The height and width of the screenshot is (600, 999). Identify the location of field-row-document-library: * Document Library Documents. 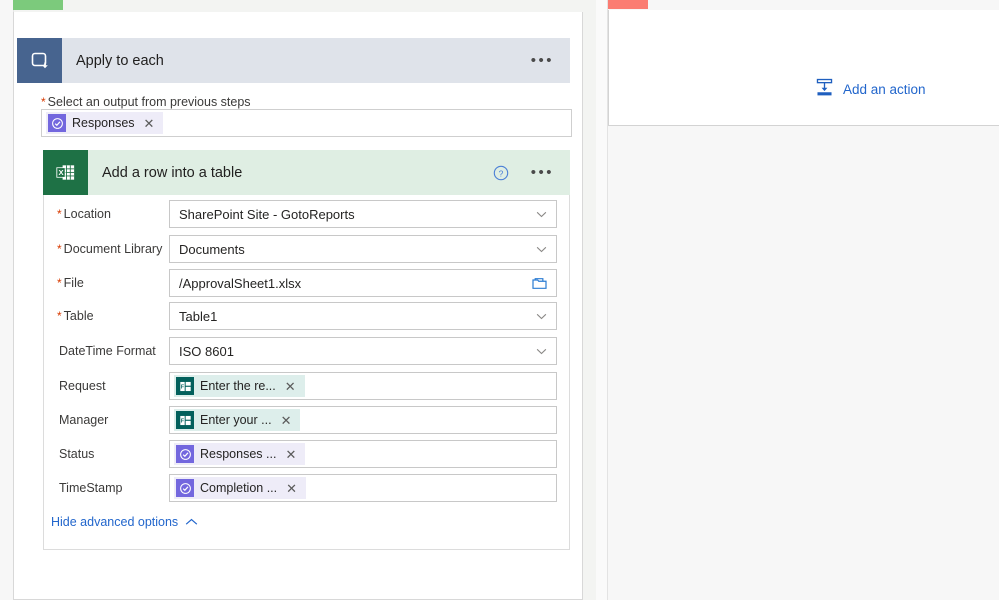
(307, 249).